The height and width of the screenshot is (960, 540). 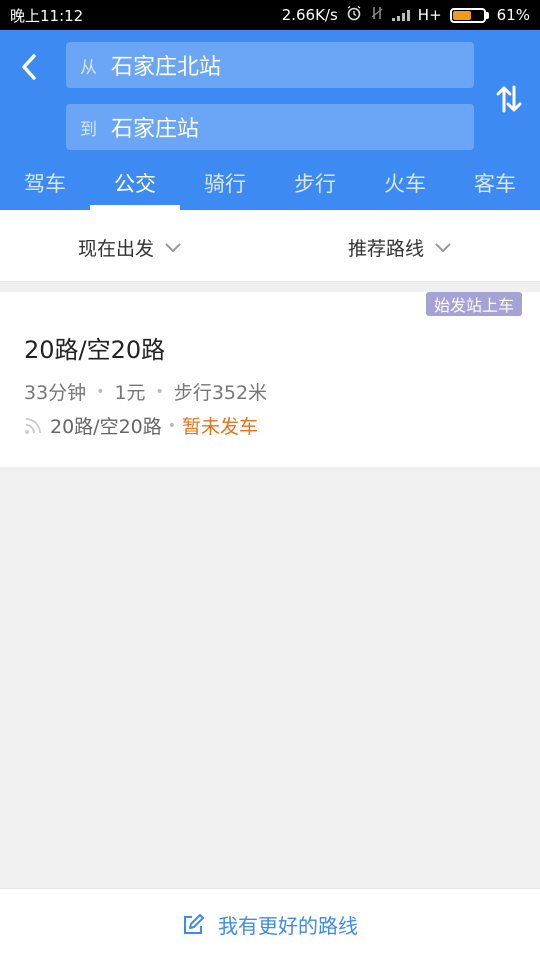 I want to click on origin-field: 从 石家庄北站, so click(x=270, y=65).